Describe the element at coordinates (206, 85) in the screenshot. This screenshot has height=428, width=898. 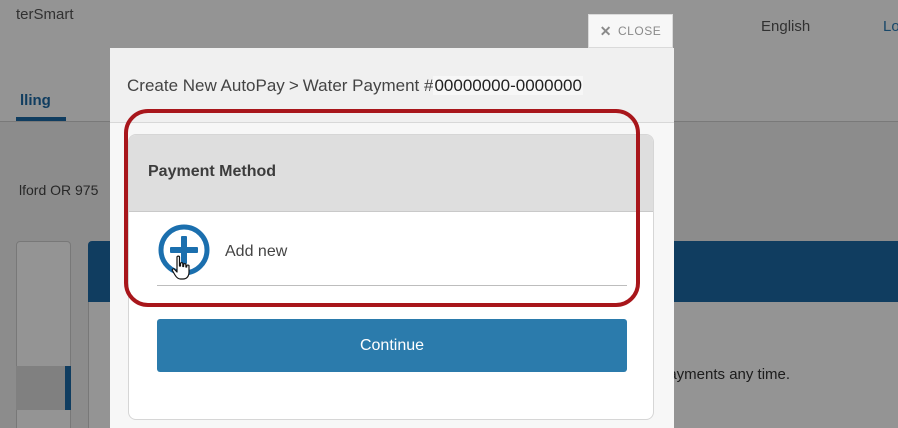
I see `breadcrumb-create-autopay: Create New AutoPay` at that location.